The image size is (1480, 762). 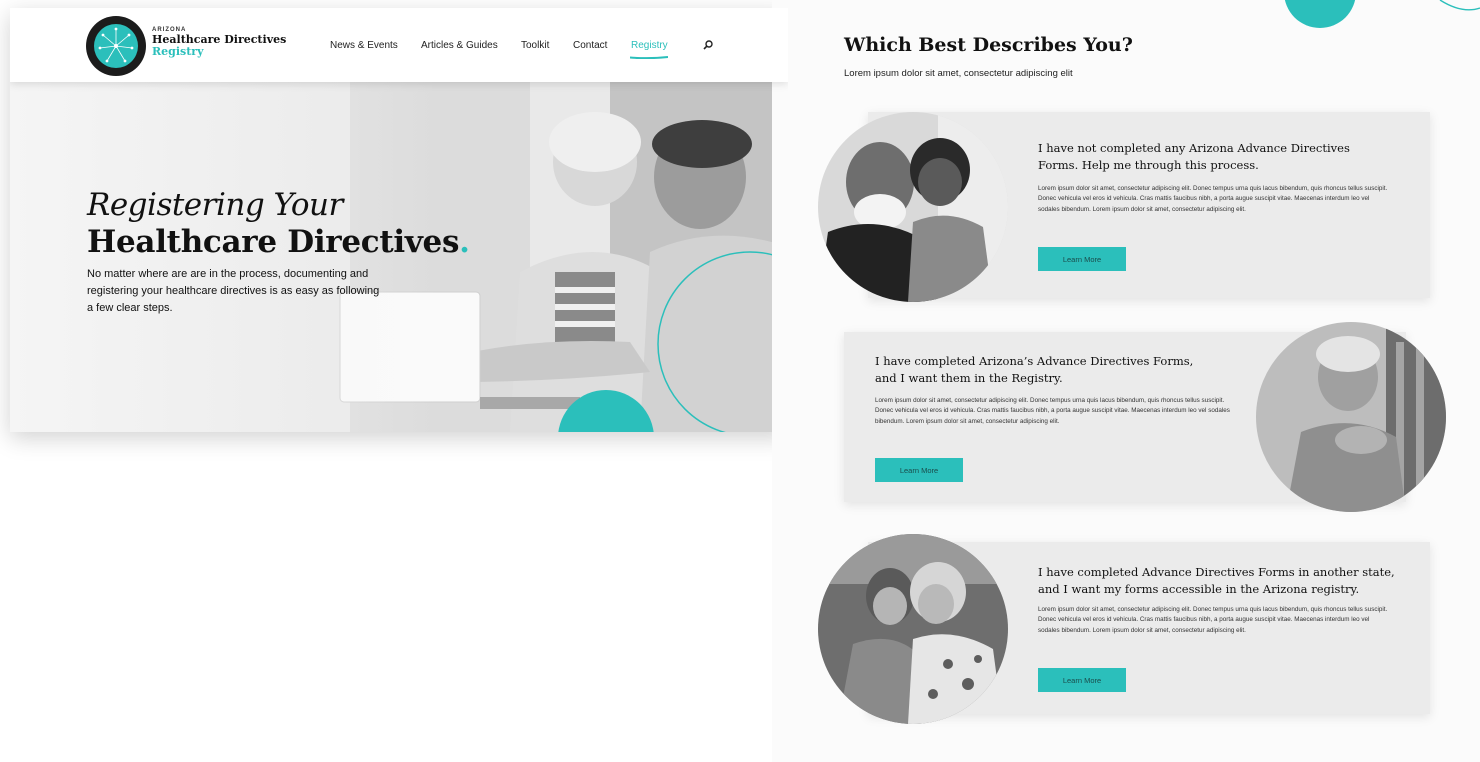 What do you see at coordinates (459, 45) in the screenshot?
I see `nav-articles-guides: Articles & Guides` at bounding box center [459, 45].